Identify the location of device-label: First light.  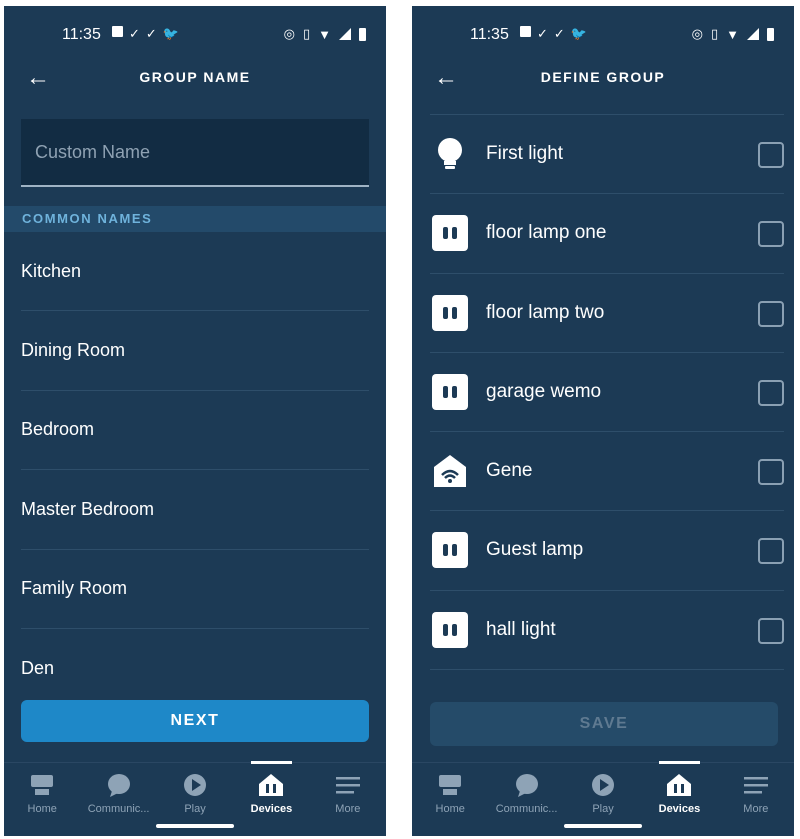
(525, 153).